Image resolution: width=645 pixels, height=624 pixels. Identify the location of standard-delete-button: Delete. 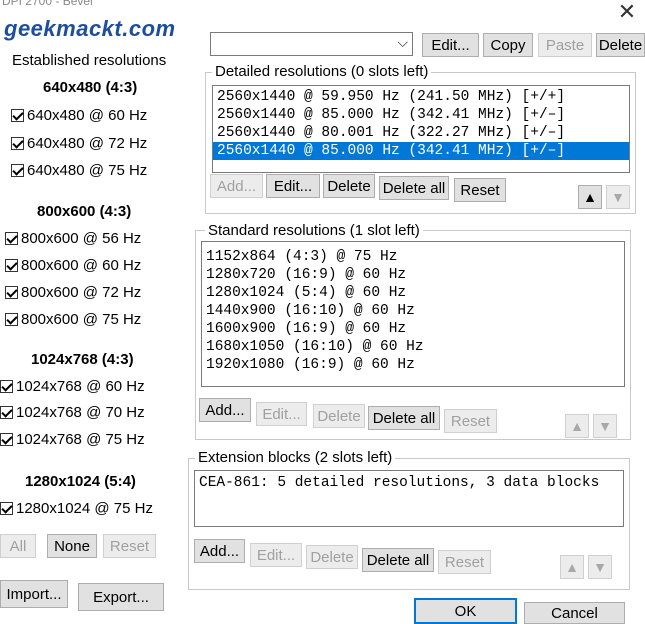
(339, 416).